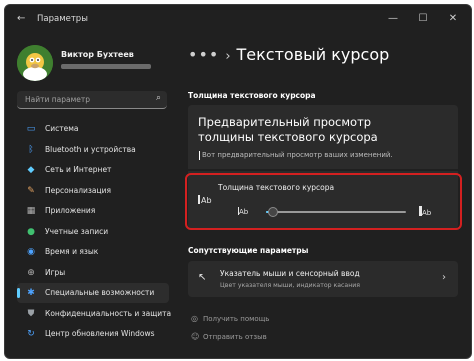 The height and width of the screenshot is (361, 474). What do you see at coordinates (195, 336) in the screenshot?
I see `feedback-icon: ☺` at bounding box center [195, 336].